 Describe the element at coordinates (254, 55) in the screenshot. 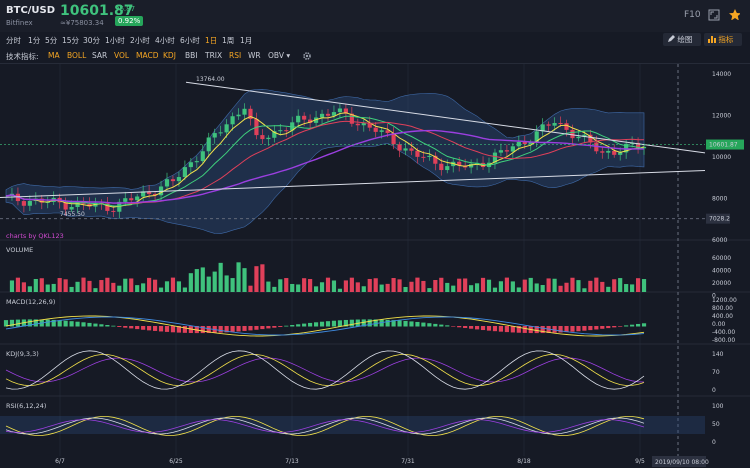

I see `ind-wr: WR` at that location.